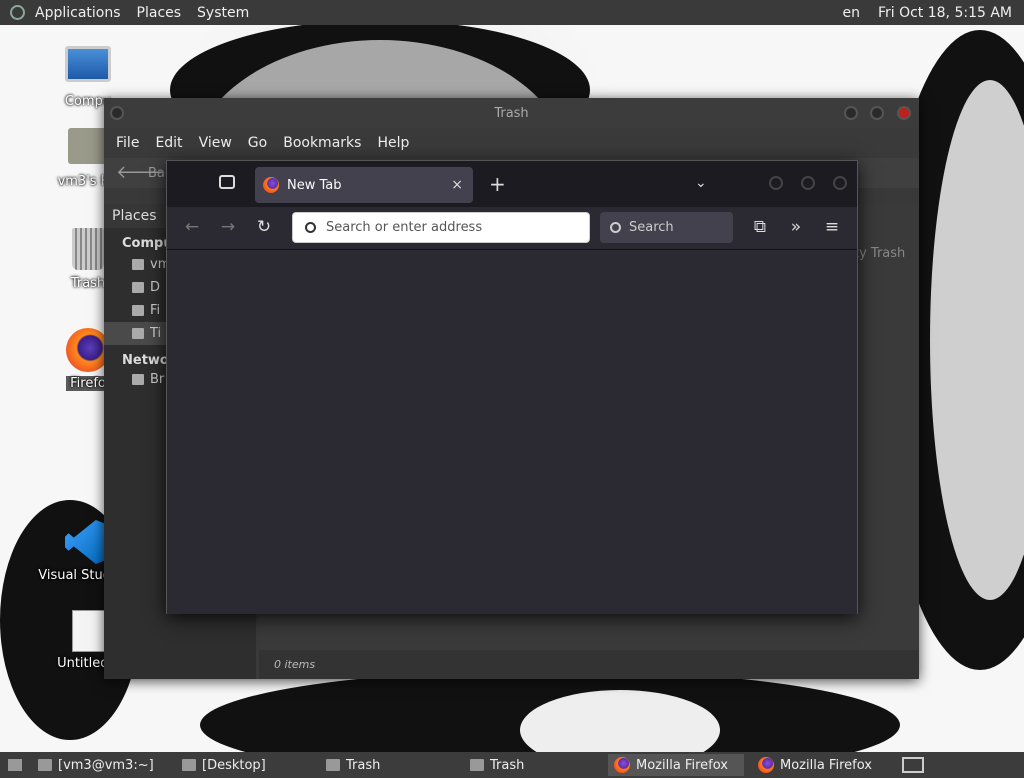 This screenshot has width=1024, height=778. Describe the element at coordinates (796, 227) in the screenshot. I see `overflow-menu-icon: »` at that location.